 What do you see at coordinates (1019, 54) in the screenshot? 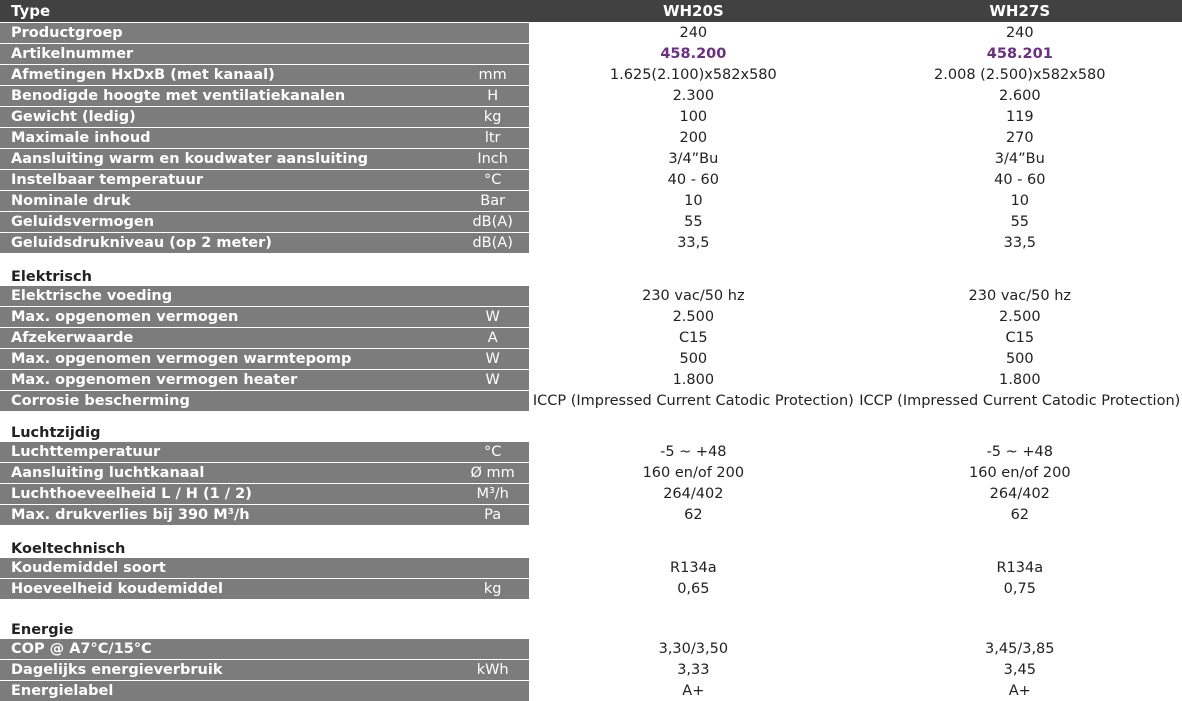
I see `article-number-wh27s: 458.201` at bounding box center [1019, 54].